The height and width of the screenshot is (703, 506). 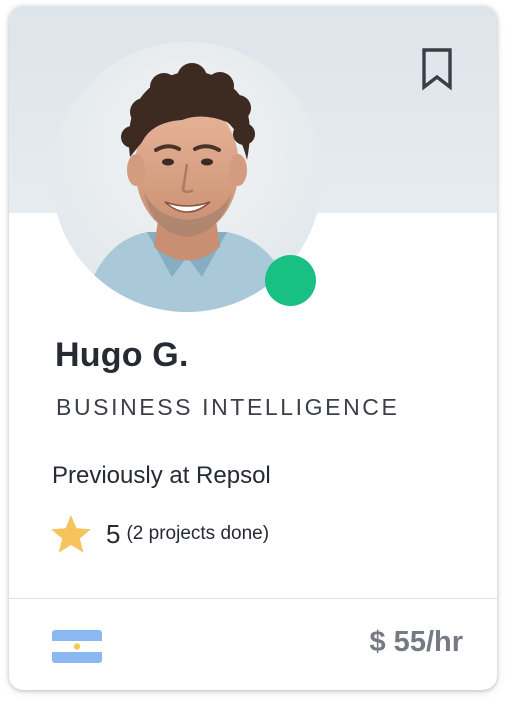 I want to click on argentina-flag-icon, so click(x=77, y=646).